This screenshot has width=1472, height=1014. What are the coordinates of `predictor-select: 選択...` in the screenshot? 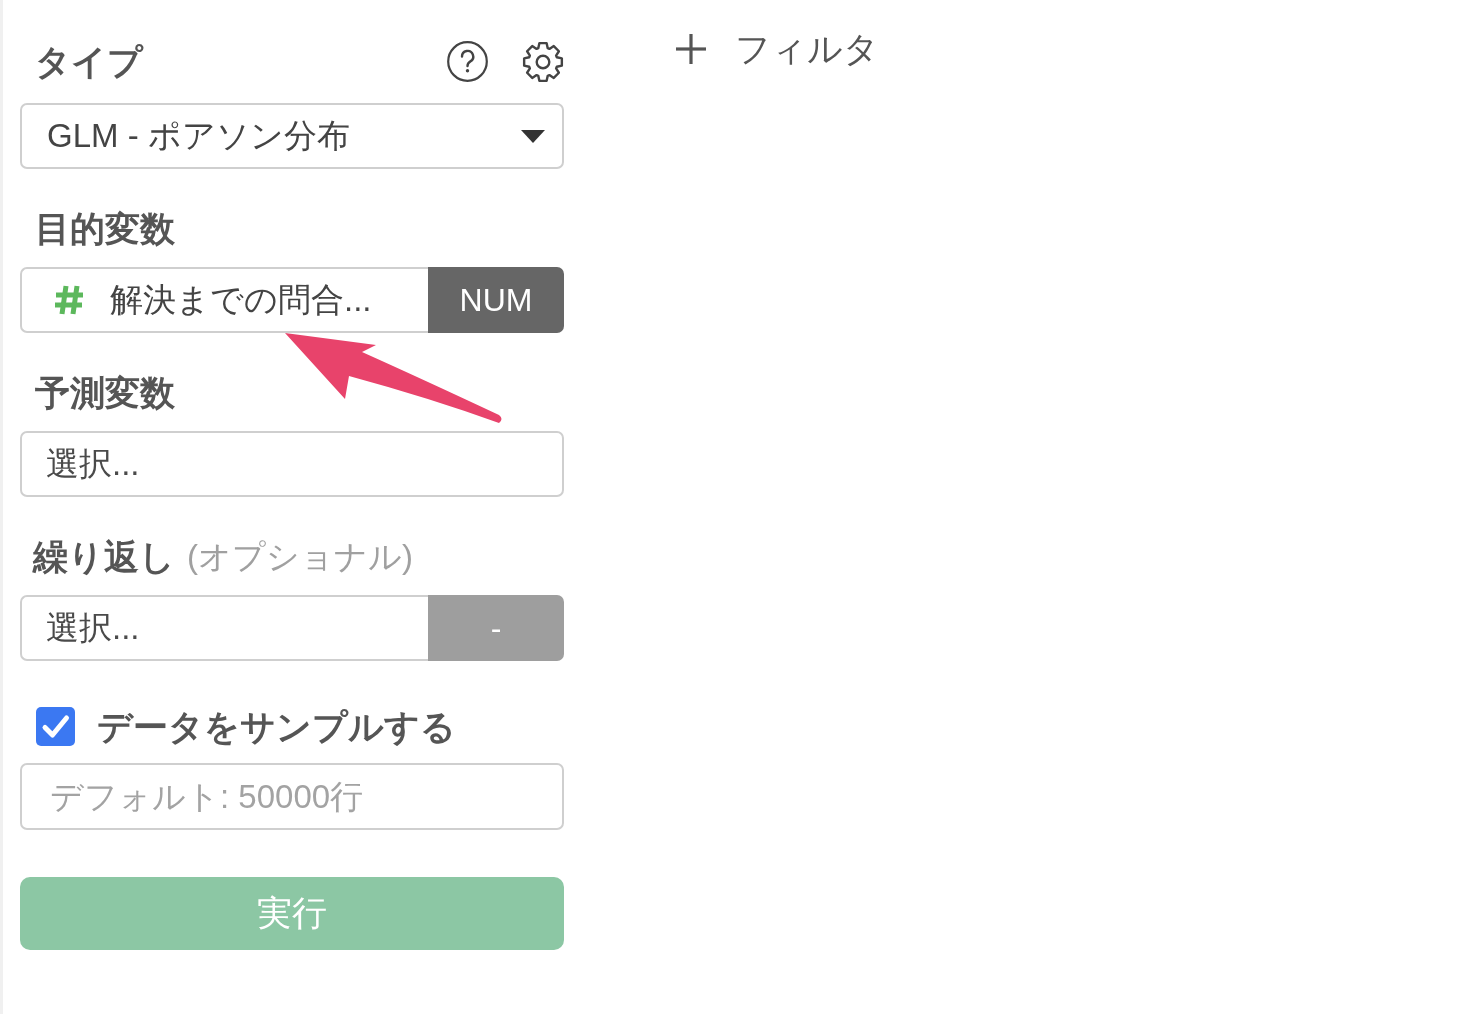 It's located at (292, 464).